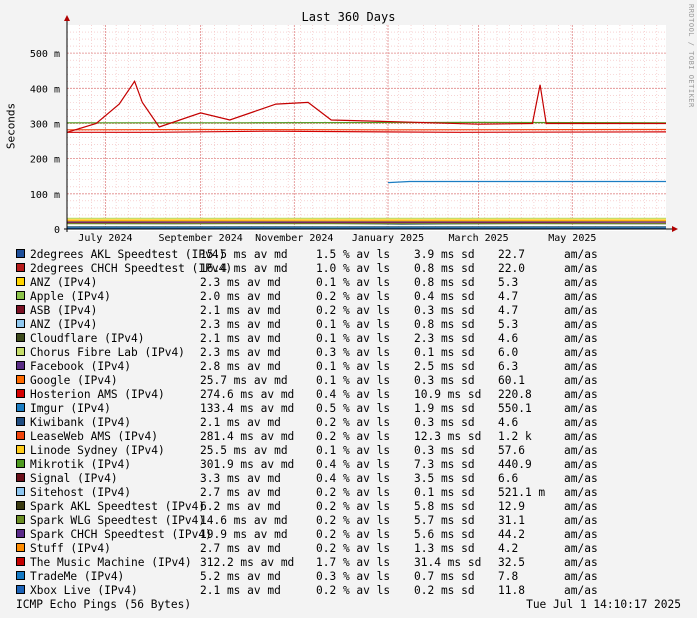 Image resolution: width=697 pixels, height=618 pixels. I want to click on legend-max: 440.9, so click(515, 464).